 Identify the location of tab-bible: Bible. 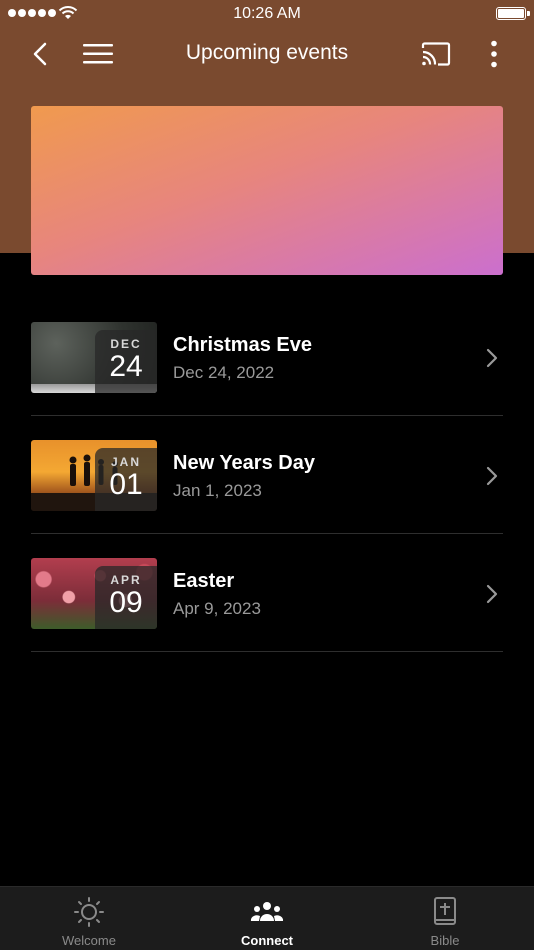
(445, 918).